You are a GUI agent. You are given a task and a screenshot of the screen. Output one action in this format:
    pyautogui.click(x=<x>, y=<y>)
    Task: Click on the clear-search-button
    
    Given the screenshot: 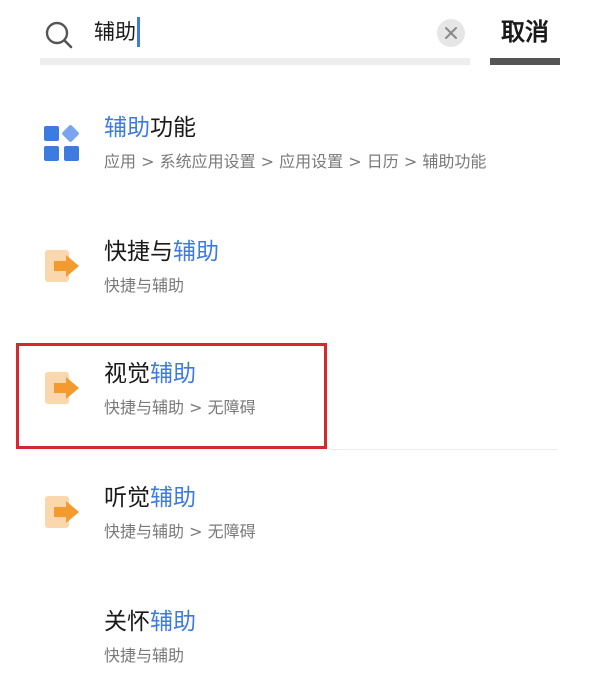 What is the action you would take?
    pyautogui.click(x=451, y=33)
    